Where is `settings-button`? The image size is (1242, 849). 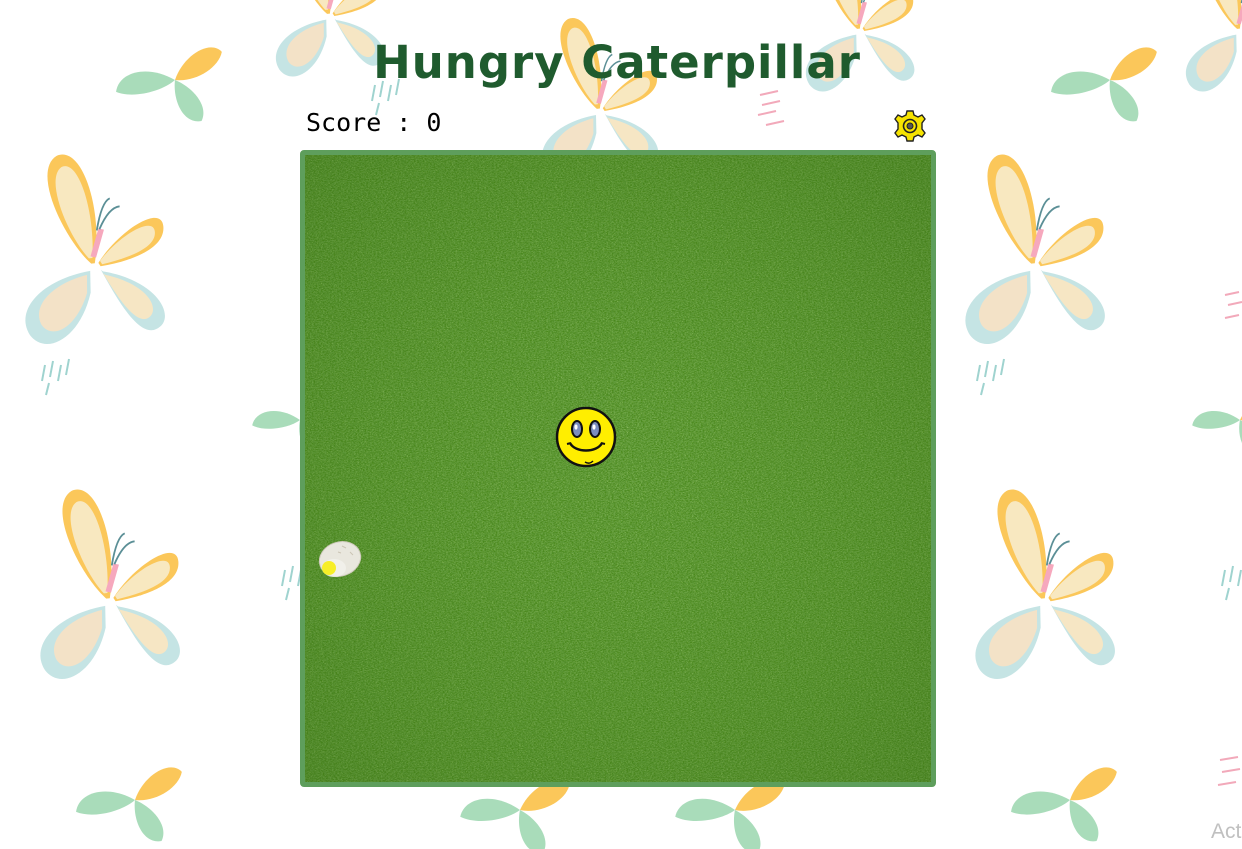 settings-button is located at coordinates (910, 126).